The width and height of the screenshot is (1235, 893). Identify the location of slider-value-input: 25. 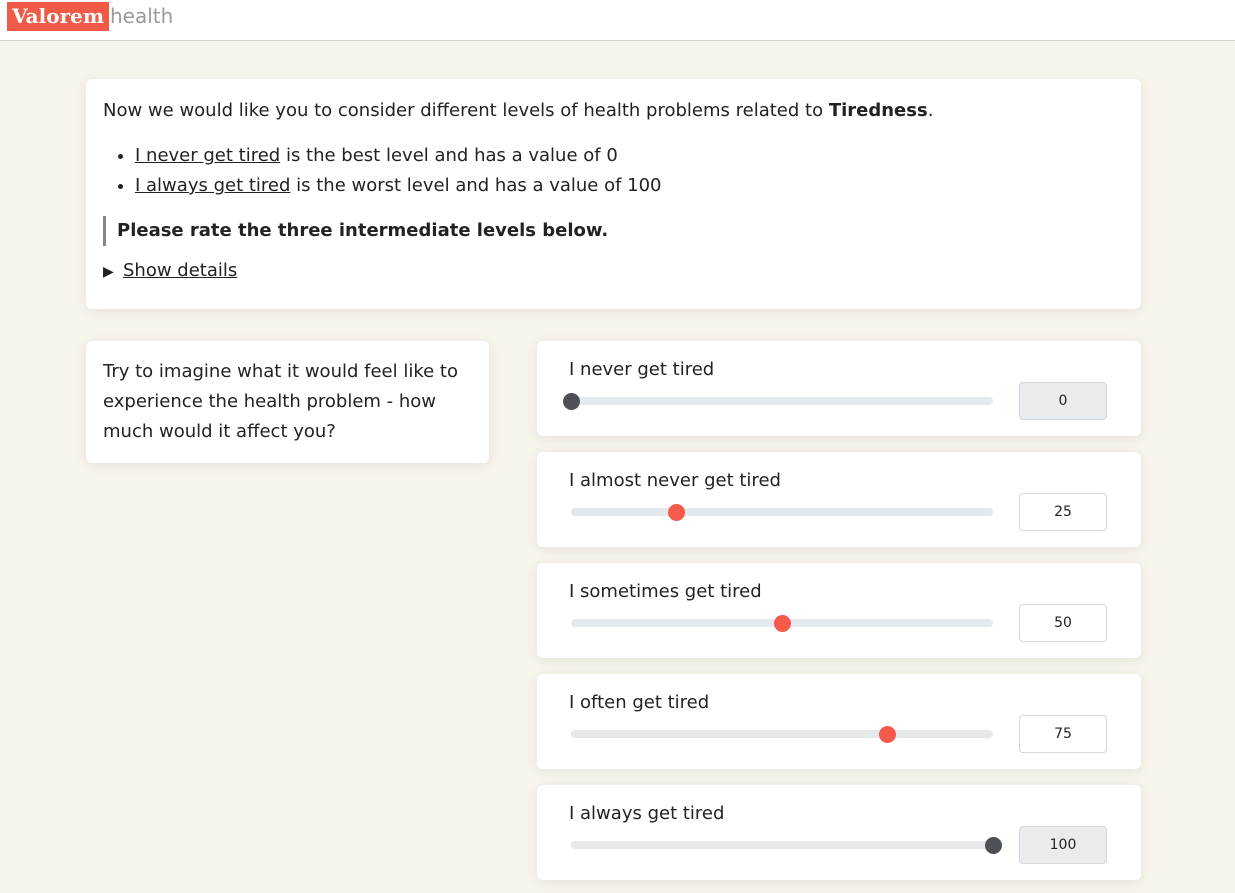
(1063, 512).